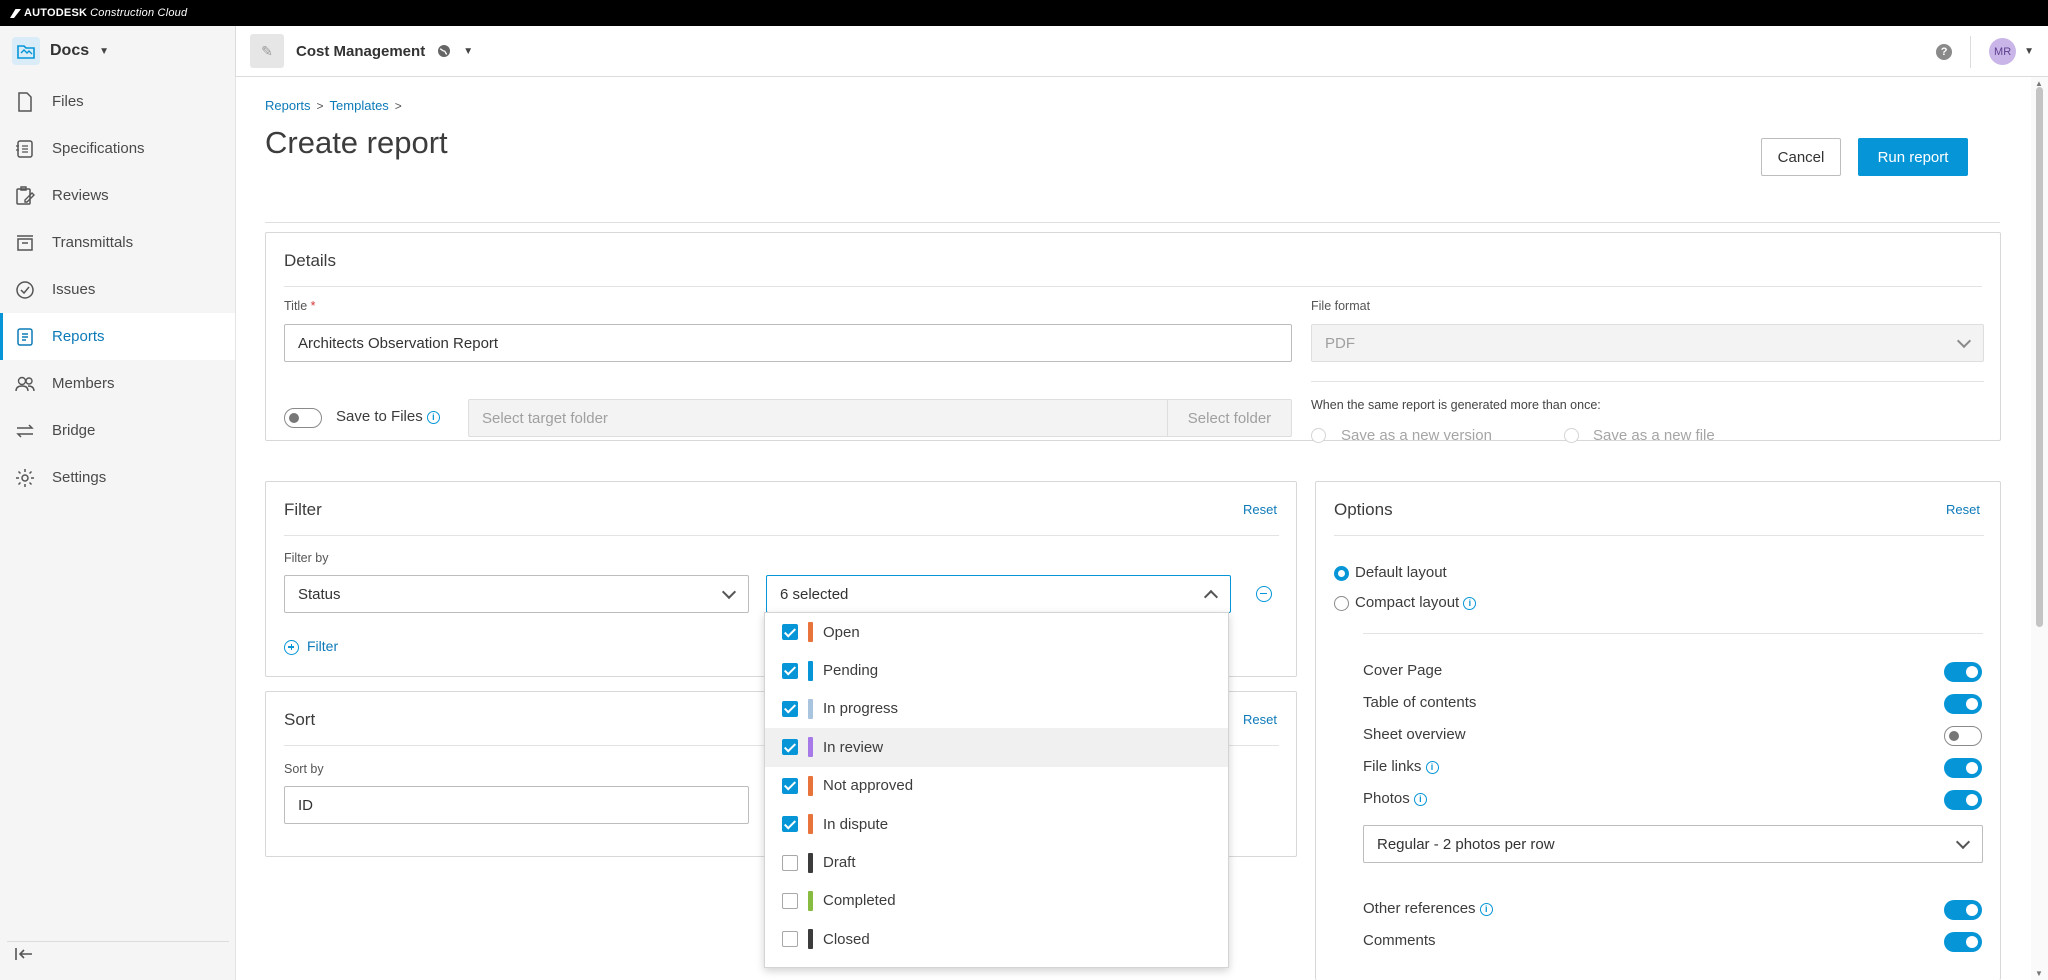  I want to click on status-option-in-dispute: In dispute, so click(996, 824).